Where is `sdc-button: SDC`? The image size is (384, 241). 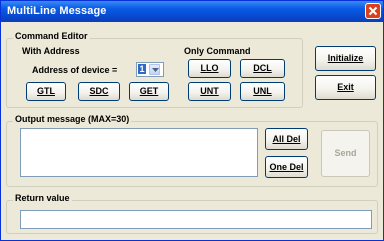 sdc-button: SDC is located at coordinates (99, 91).